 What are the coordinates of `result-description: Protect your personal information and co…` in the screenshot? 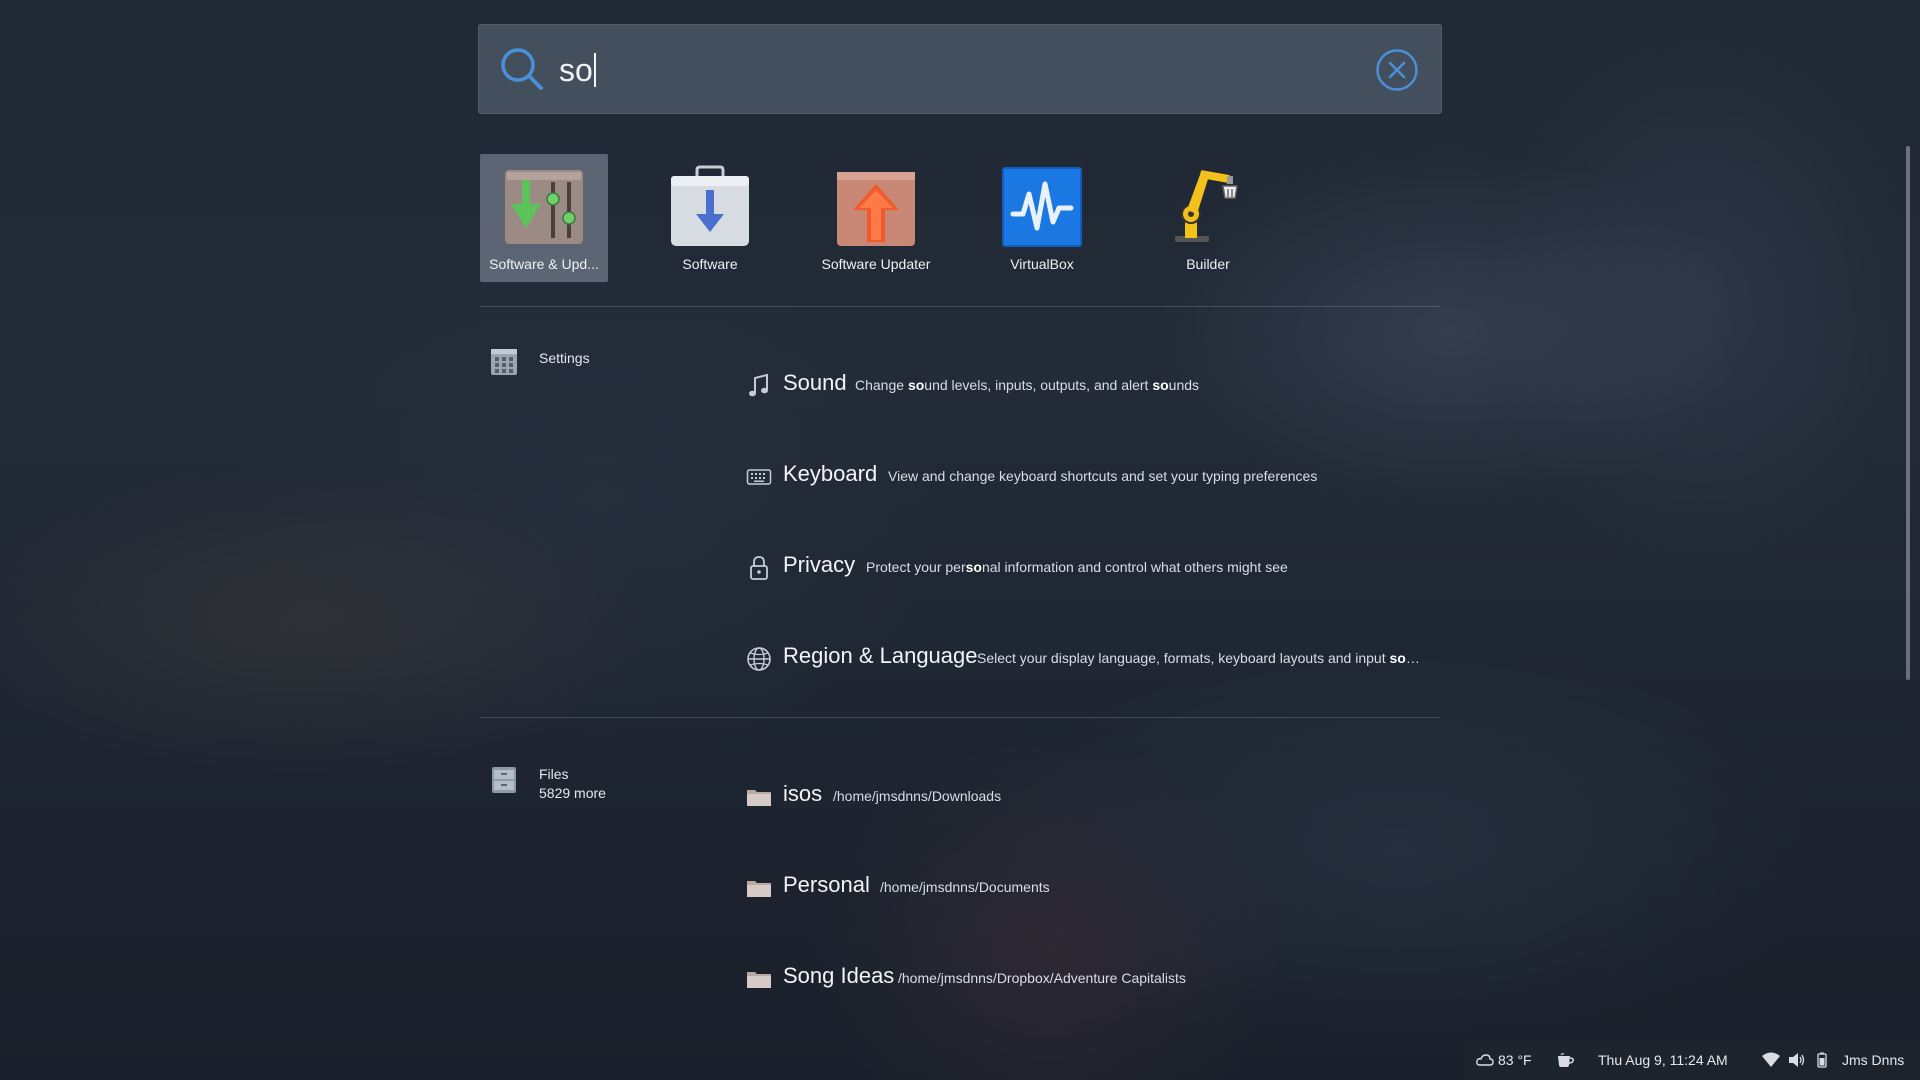 It's located at (1077, 567).